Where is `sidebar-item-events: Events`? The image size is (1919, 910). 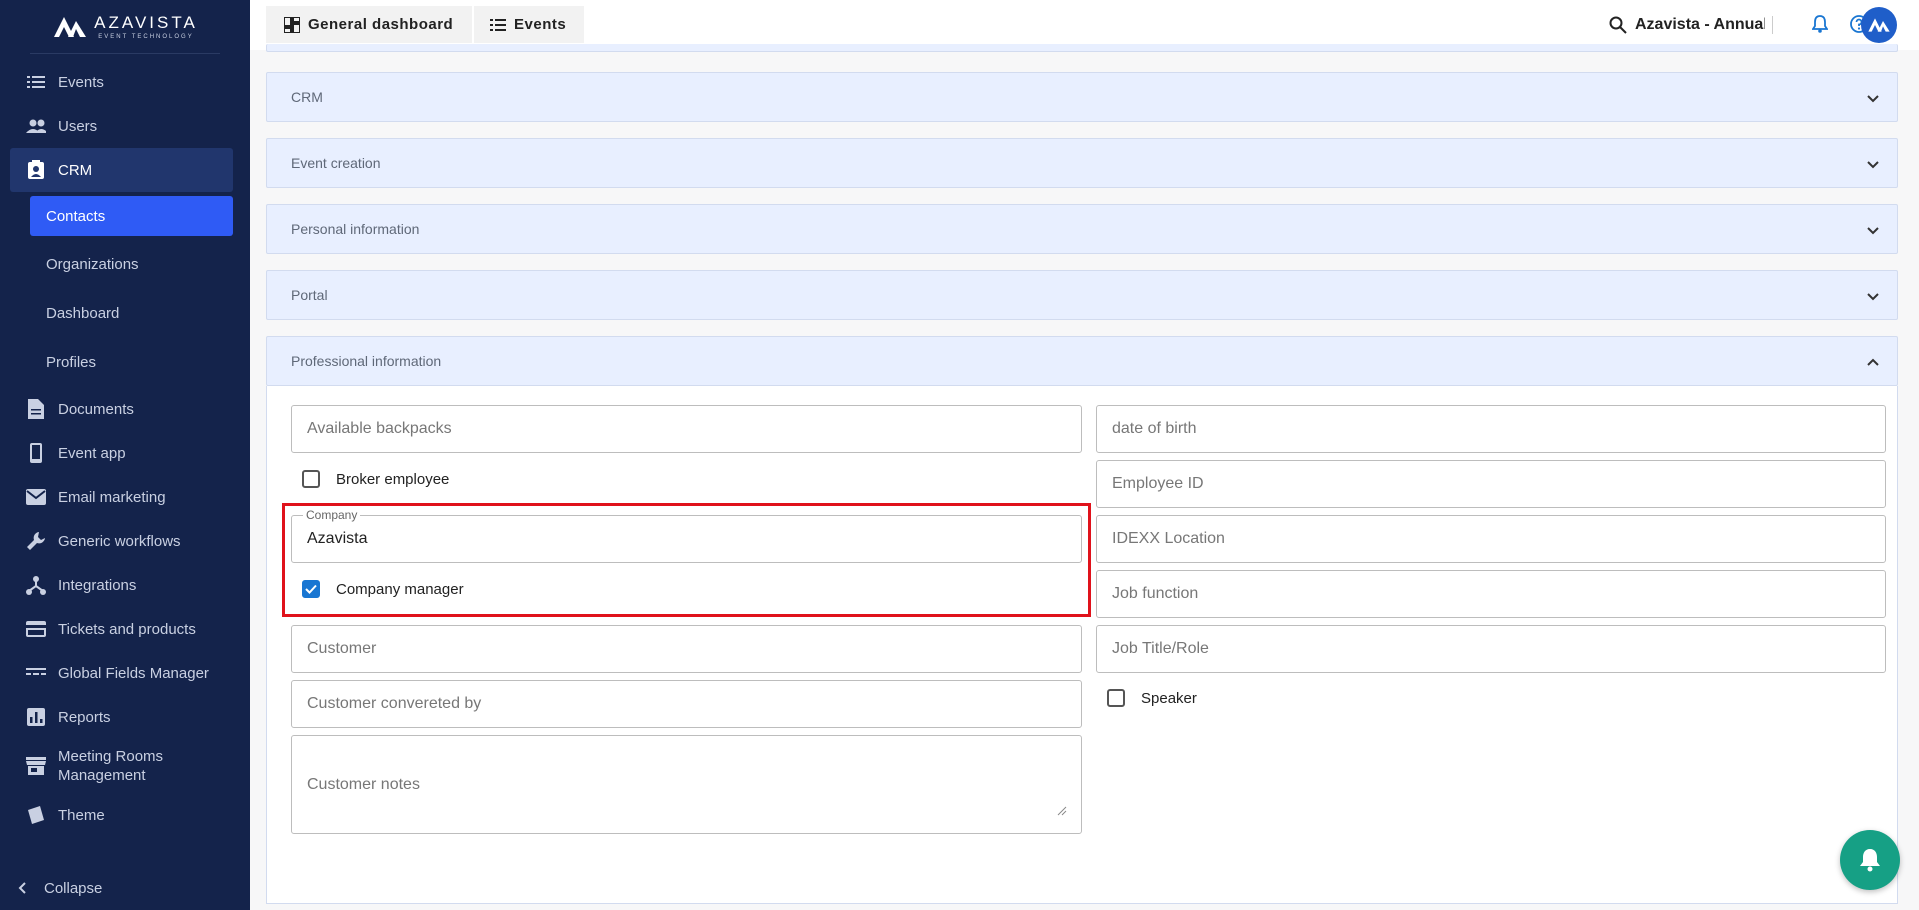 sidebar-item-events: Events is located at coordinates (125, 82).